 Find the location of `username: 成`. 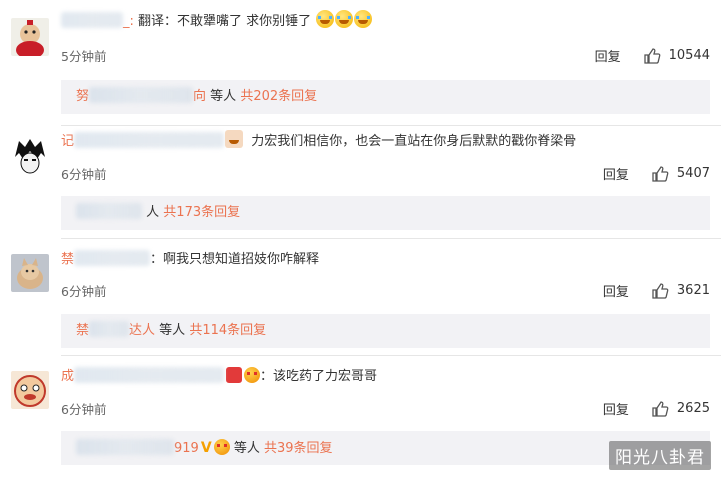

username: 成 is located at coordinates (67, 376).